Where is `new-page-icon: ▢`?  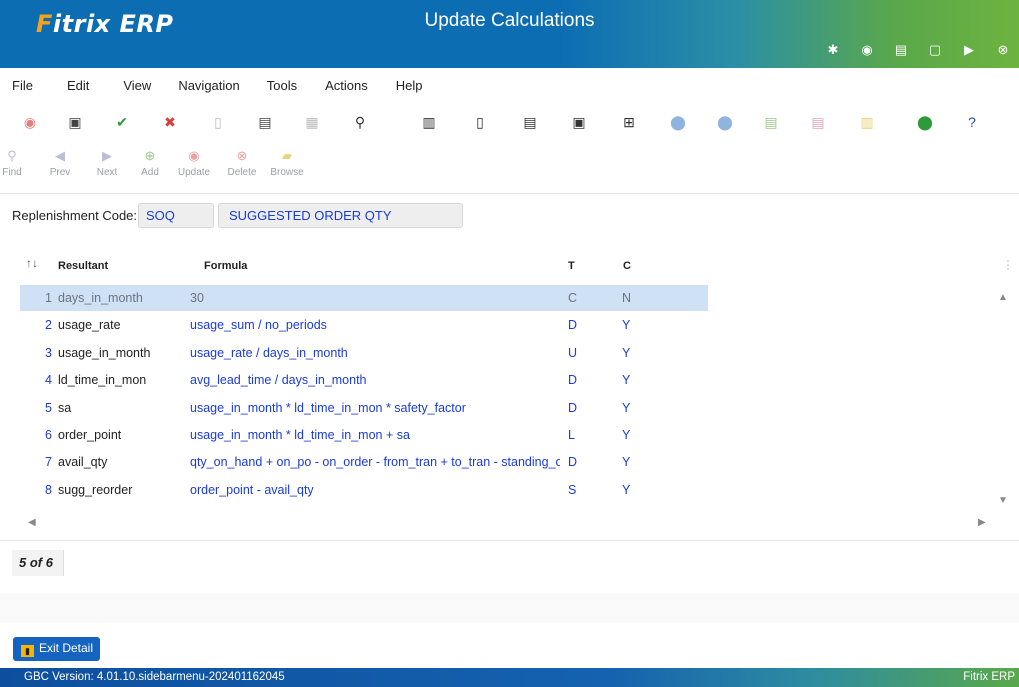 new-page-icon: ▢ is located at coordinates (935, 50).